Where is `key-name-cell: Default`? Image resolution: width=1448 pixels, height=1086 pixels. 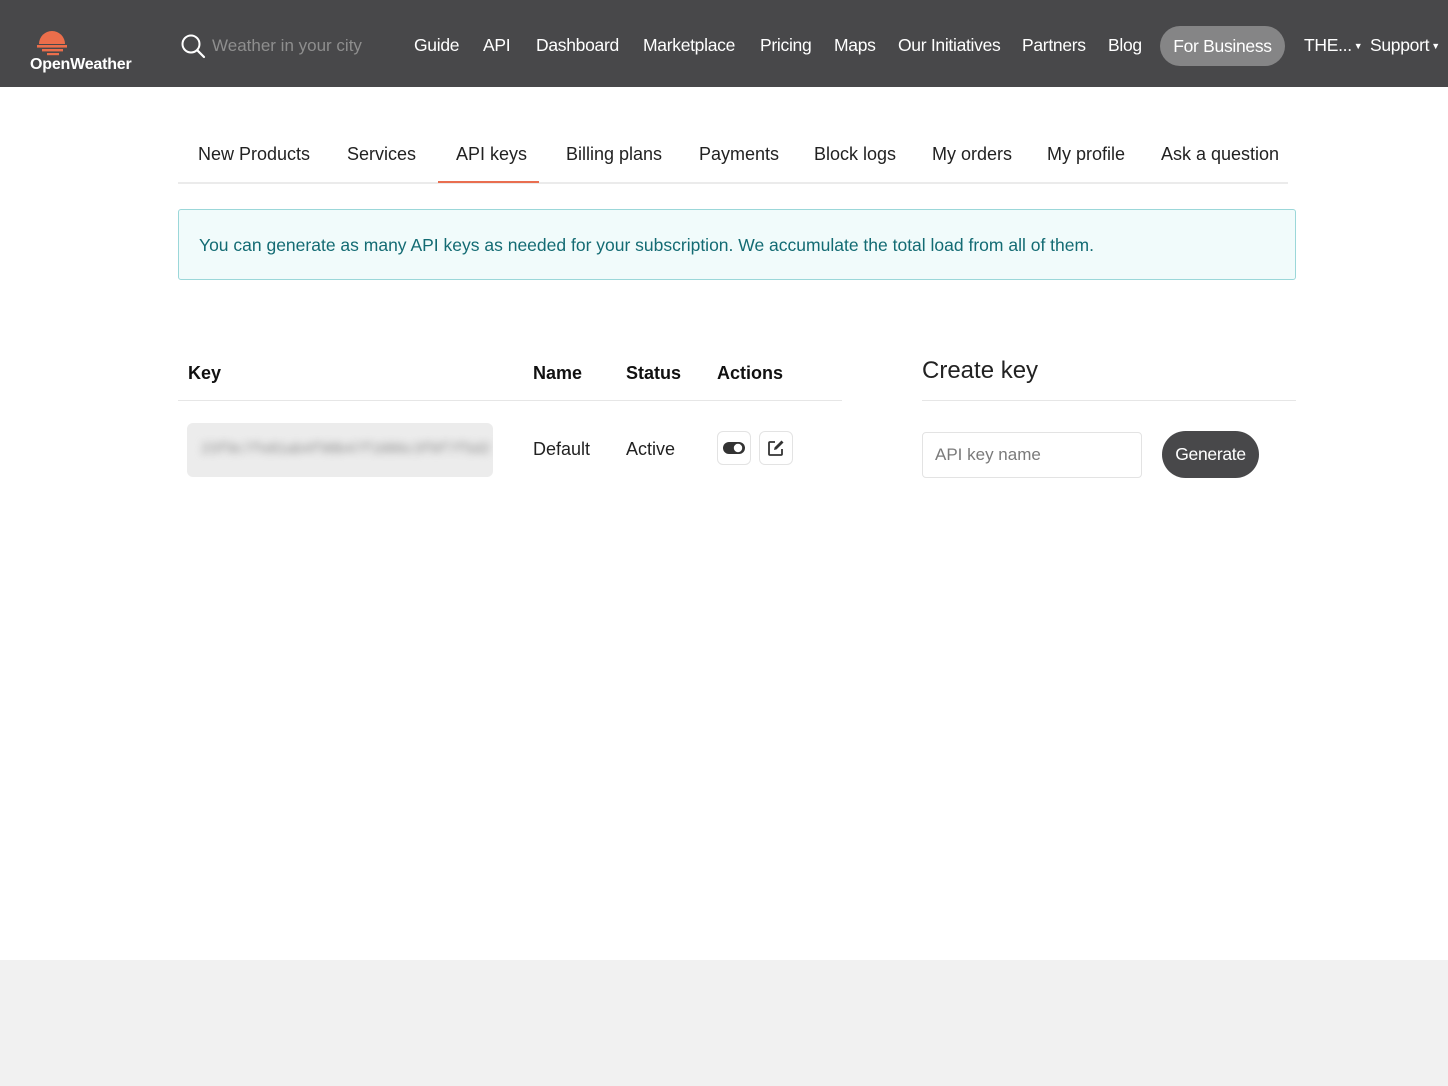
key-name-cell: Default is located at coordinates (562, 449).